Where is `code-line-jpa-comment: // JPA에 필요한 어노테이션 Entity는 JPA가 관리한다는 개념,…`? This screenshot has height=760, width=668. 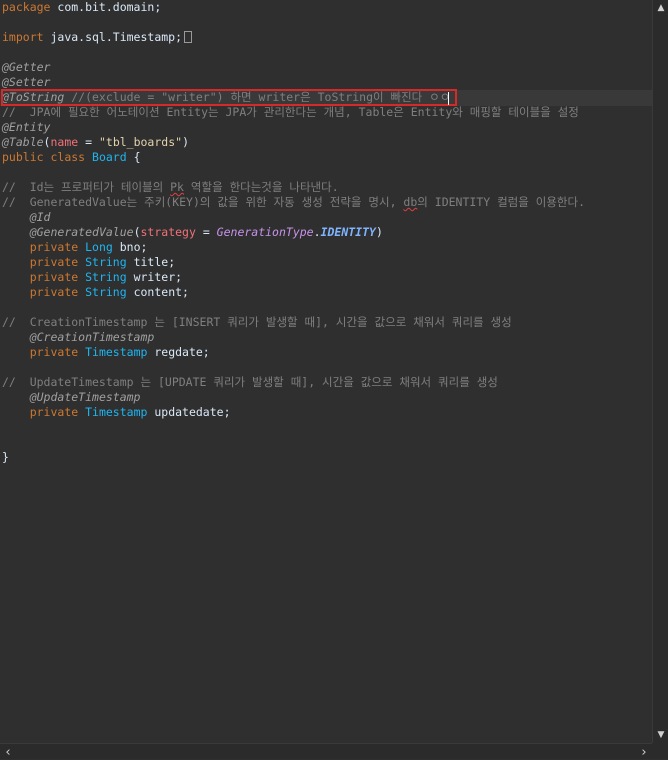
code-line-jpa-comment: // JPA에 필요한 어노테이션 Entity는 JPA가 관리한다는 개념,… is located at coordinates (290, 112).